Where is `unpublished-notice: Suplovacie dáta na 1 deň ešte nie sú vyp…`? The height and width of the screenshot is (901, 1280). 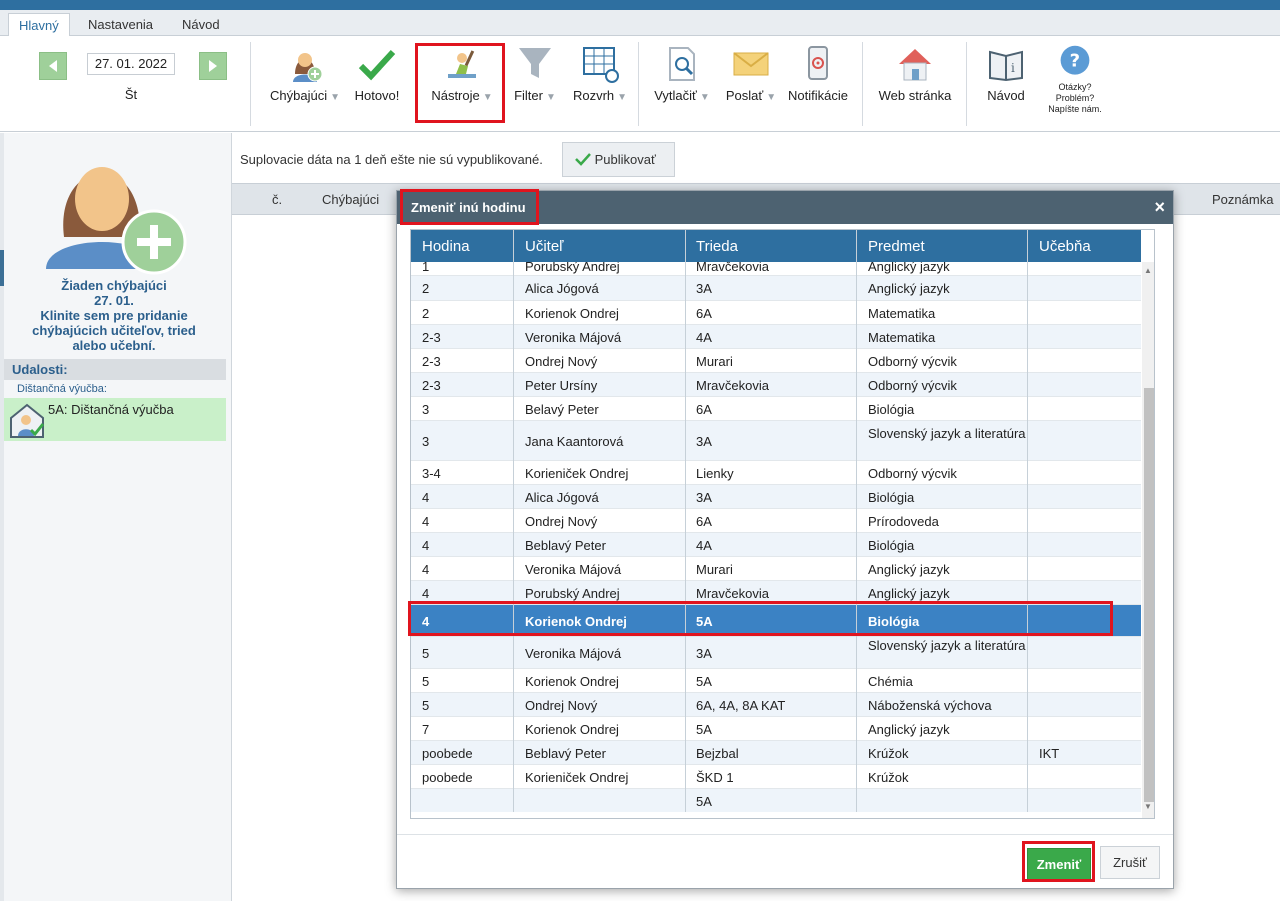
unpublished-notice: Suplovacie dáta na 1 deň ešte nie sú vyp… is located at coordinates (391, 159).